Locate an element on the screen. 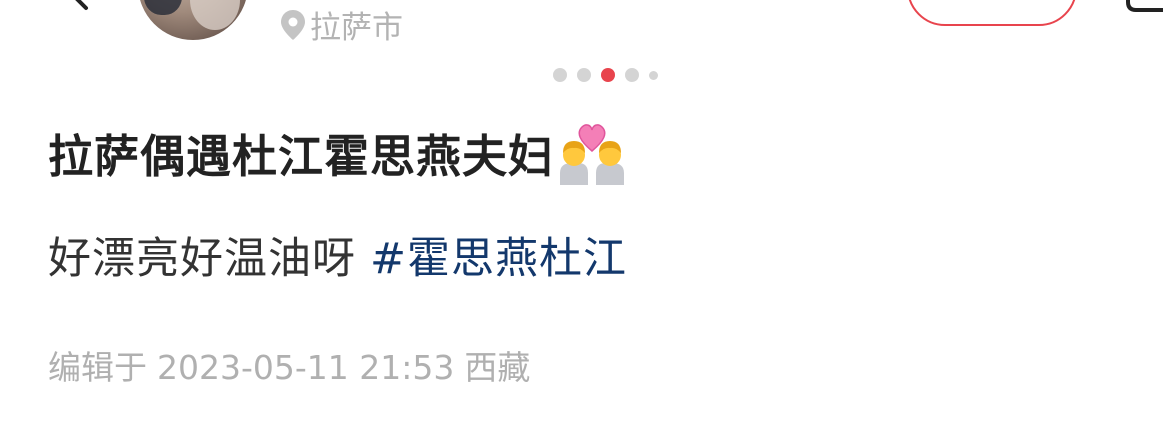  location-pin-icon is located at coordinates (293, 24).